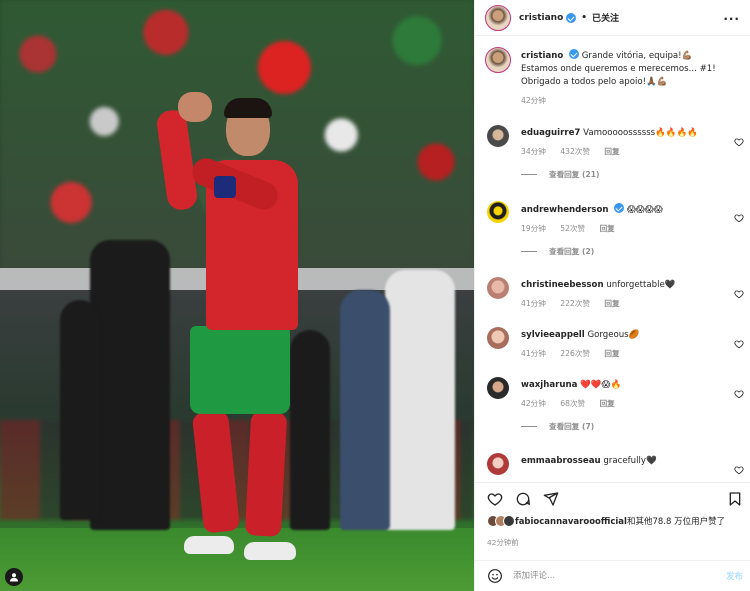 The image size is (750, 591). I want to click on comment-likes: 226次赞, so click(575, 353).